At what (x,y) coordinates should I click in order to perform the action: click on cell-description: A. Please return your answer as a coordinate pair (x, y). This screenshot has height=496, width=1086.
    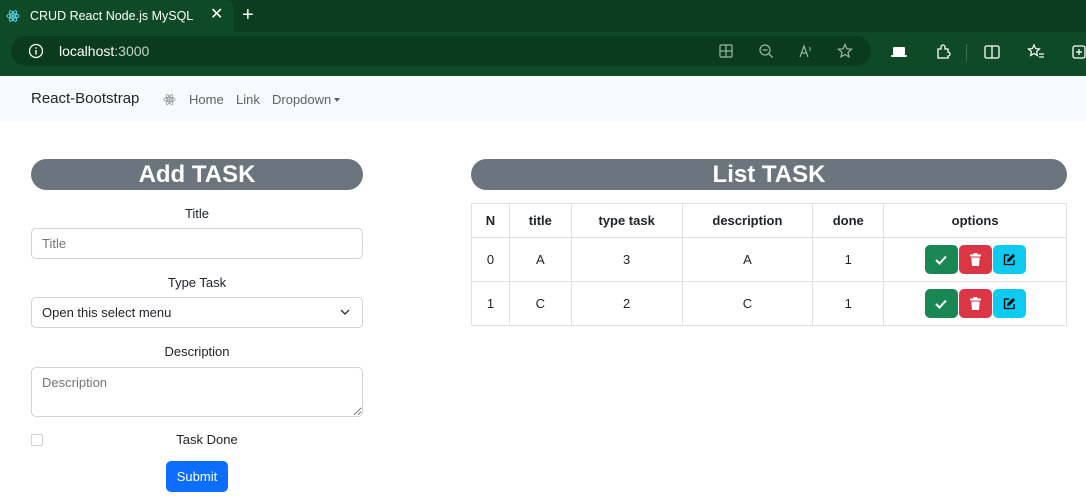
    Looking at the image, I should click on (747, 259).